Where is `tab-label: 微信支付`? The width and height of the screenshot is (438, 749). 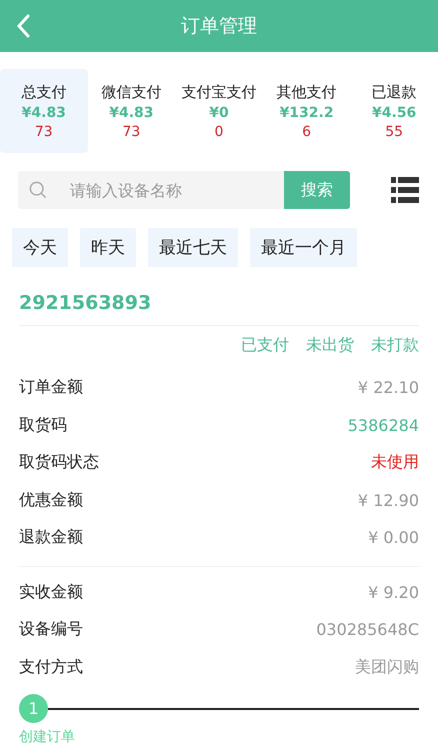 tab-label: 微信支付 is located at coordinates (131, 92).